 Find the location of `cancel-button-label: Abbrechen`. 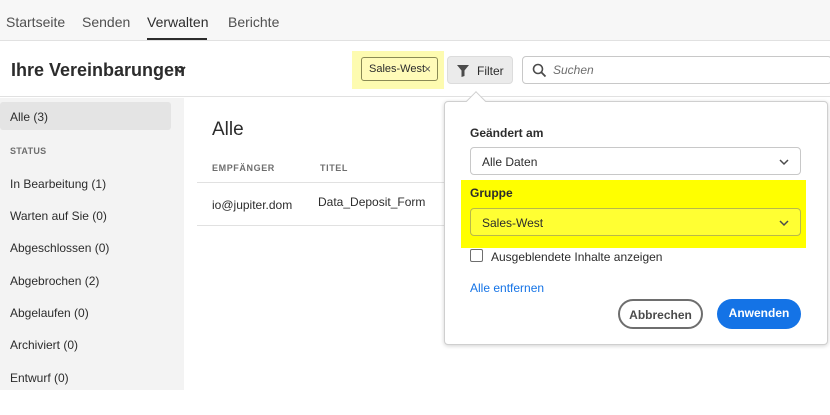

cancel-button-label: Abbrechen is located at coordinates (660, 315).